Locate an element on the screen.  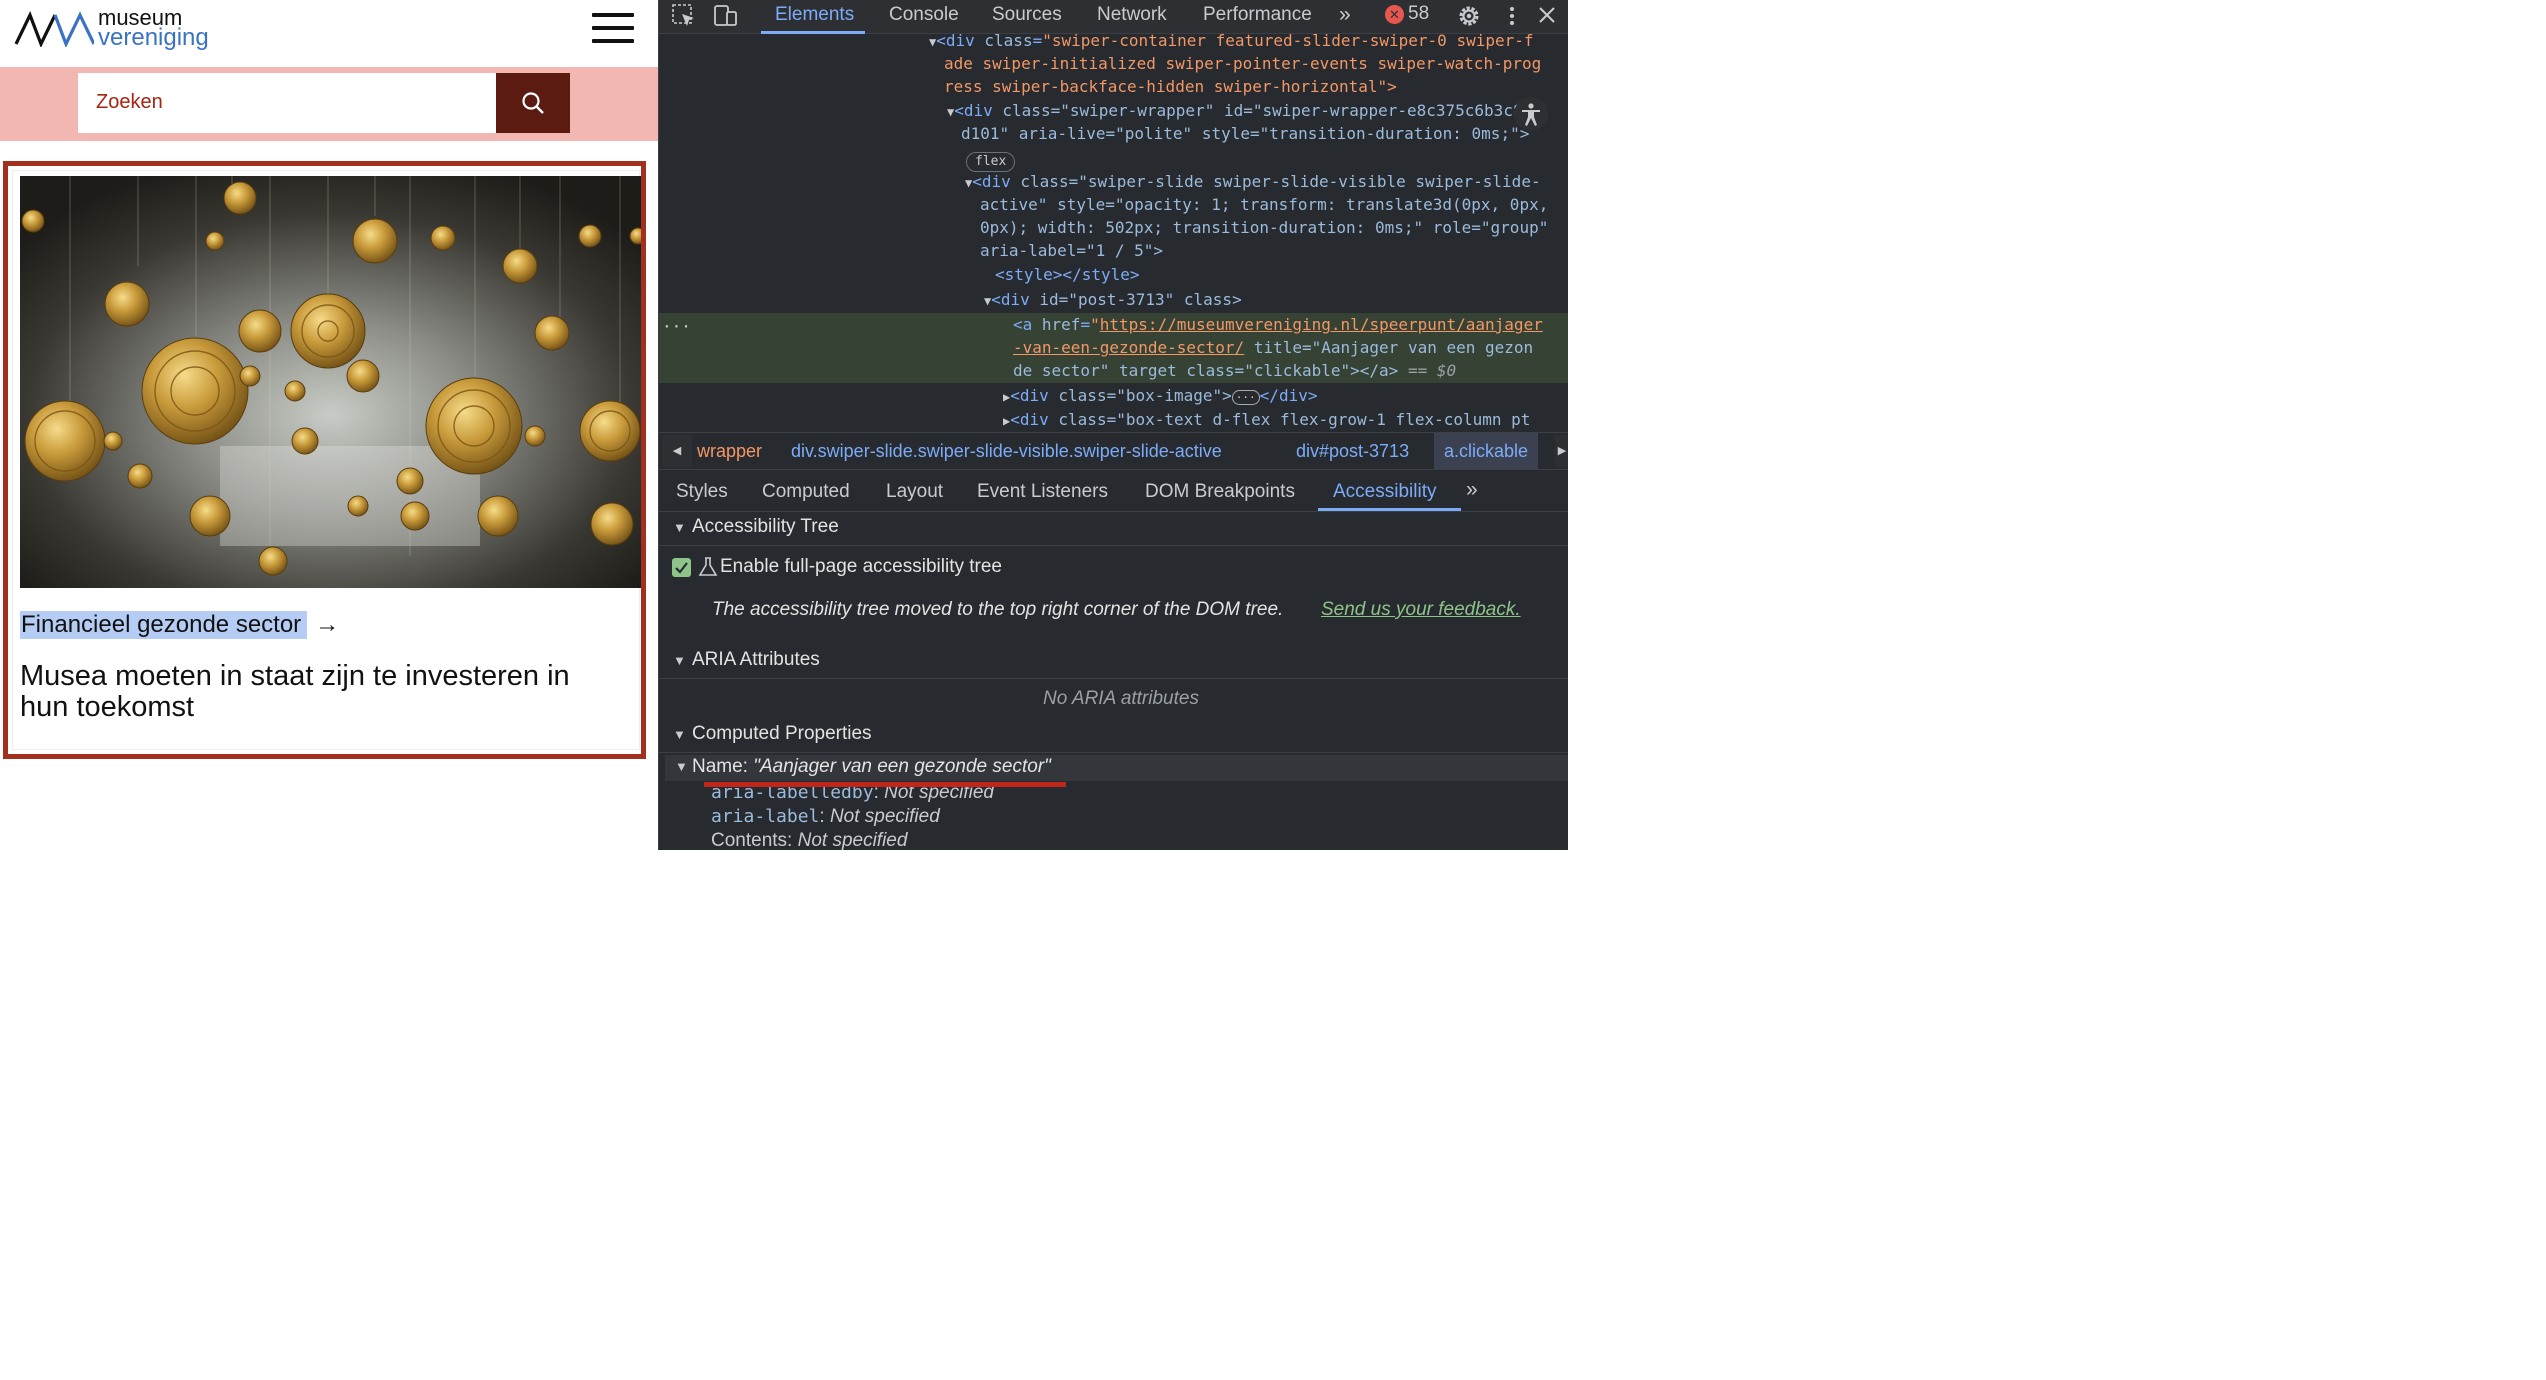
dom-line-continuation: aria-label="1 / 5"> is located at coordinates (1072, 250).